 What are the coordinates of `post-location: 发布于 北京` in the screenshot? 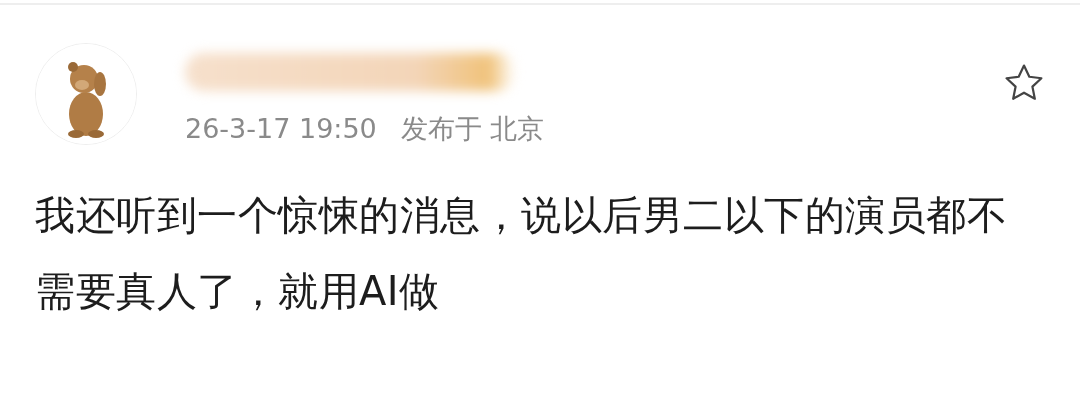 It's located at (472, 128).